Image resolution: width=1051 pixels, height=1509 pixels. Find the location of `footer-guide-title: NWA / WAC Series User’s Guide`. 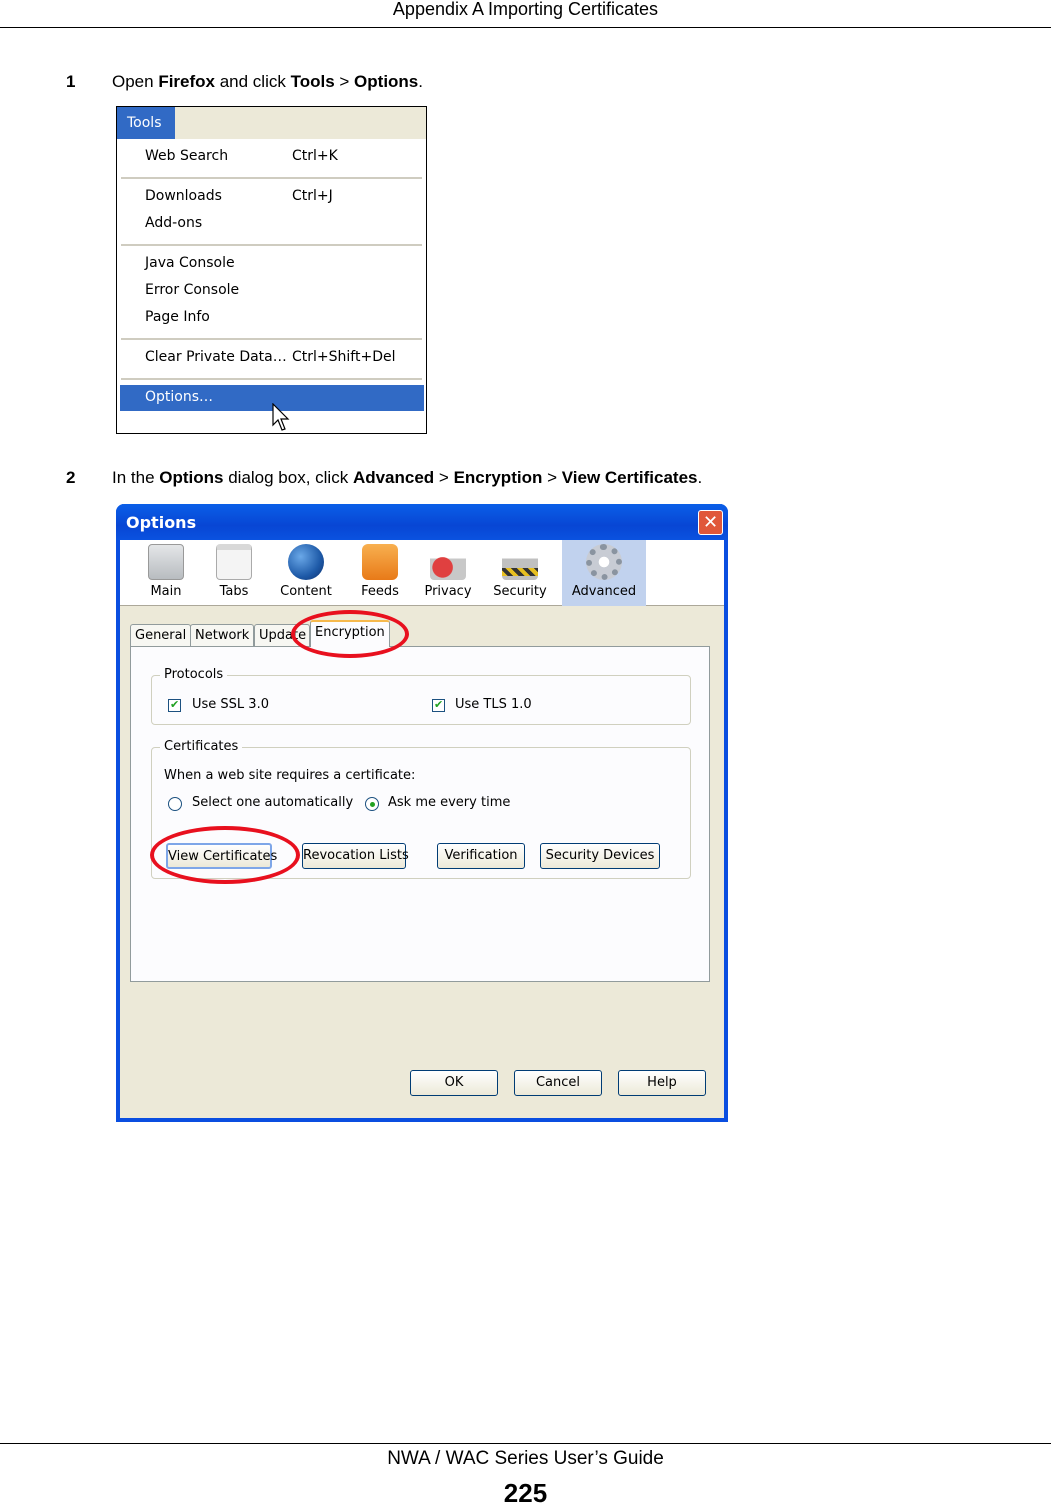

footer-guide-title: NWA / WAC Series User’s Guide is located at coordinates (525, 1458).